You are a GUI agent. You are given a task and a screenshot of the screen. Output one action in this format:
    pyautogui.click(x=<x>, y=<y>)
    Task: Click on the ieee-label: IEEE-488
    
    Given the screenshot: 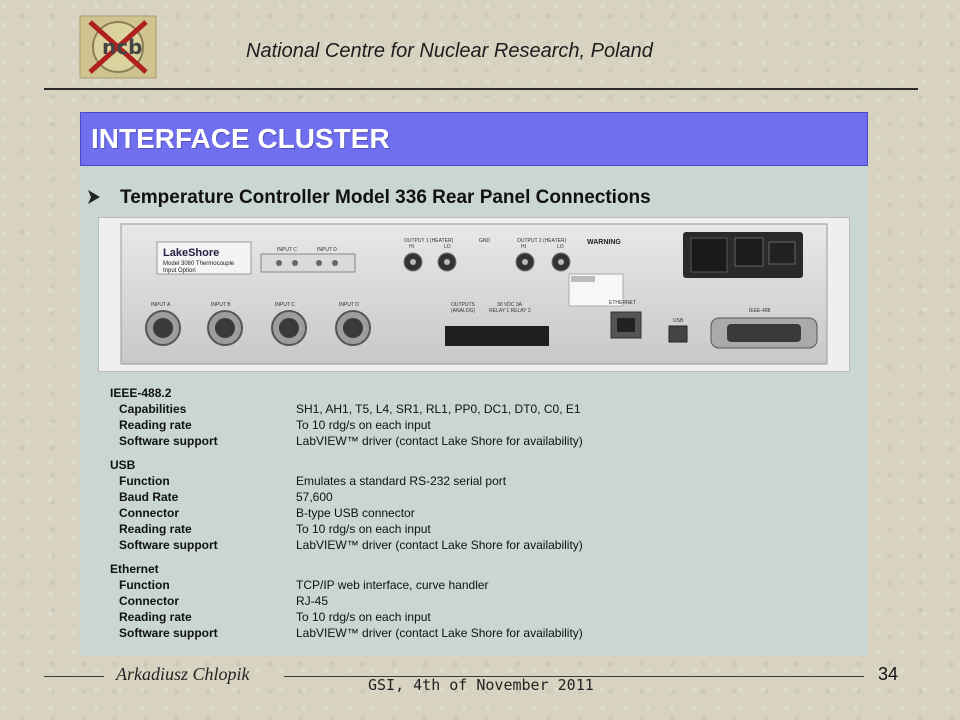 What is the action you would take?
    pyautogui.click(x=760, y=311)
    